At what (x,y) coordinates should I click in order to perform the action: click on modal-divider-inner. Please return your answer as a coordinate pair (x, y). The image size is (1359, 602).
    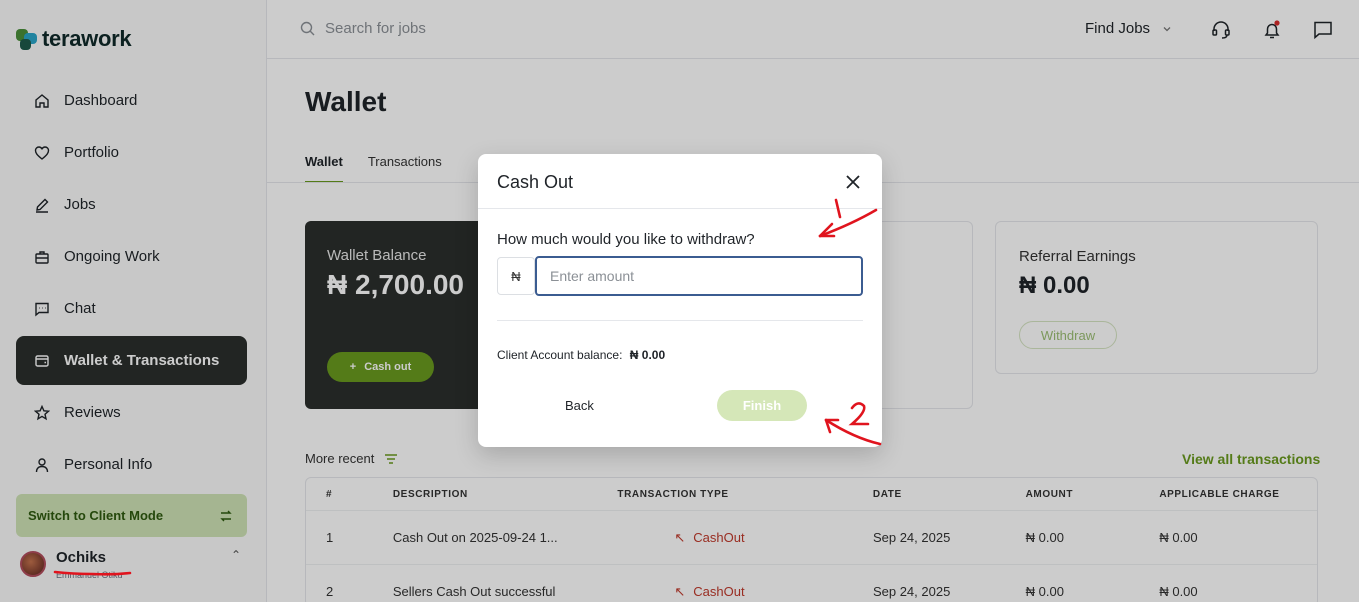
    Looking at the image, I should click on (680, 320).